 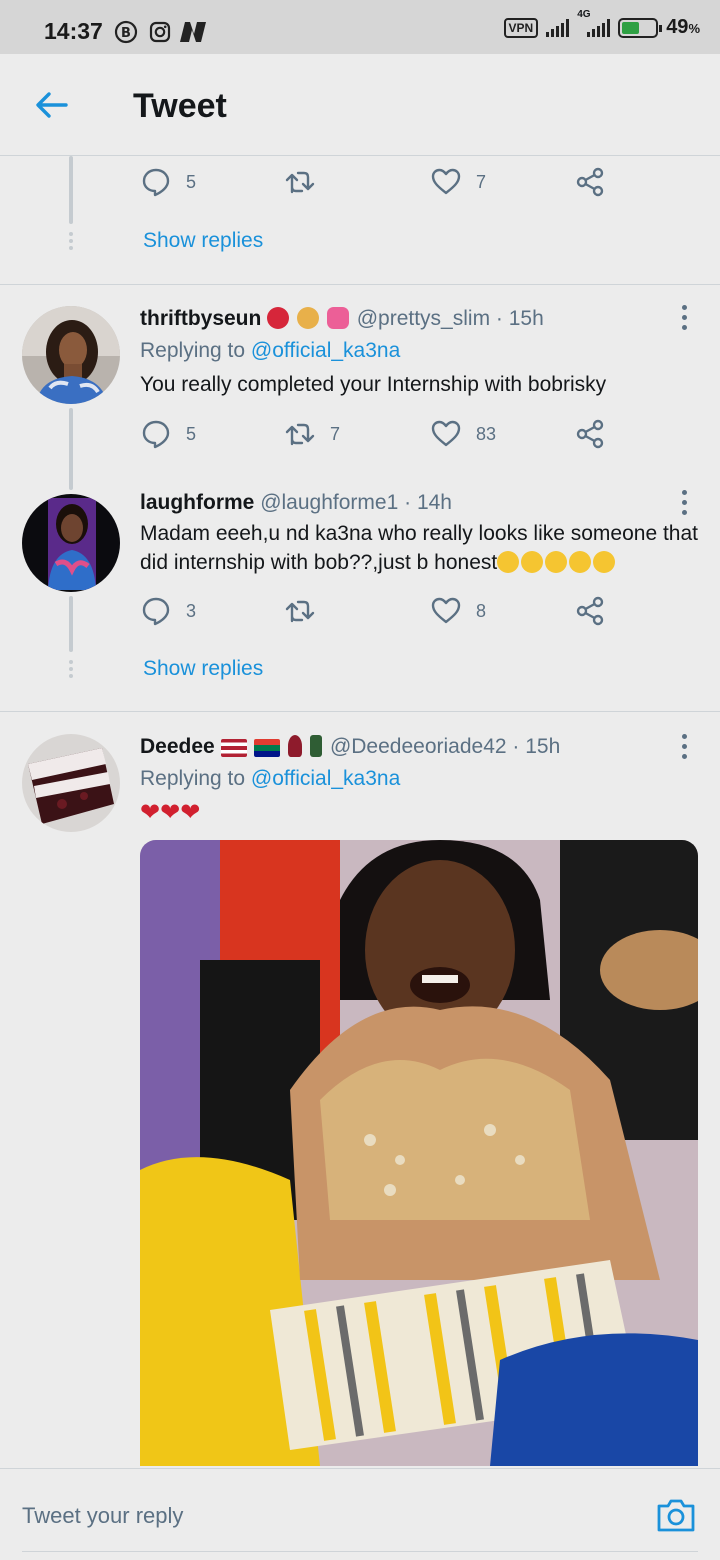 I want to click on lips-emoji-icon, so click(x=278, y=318).